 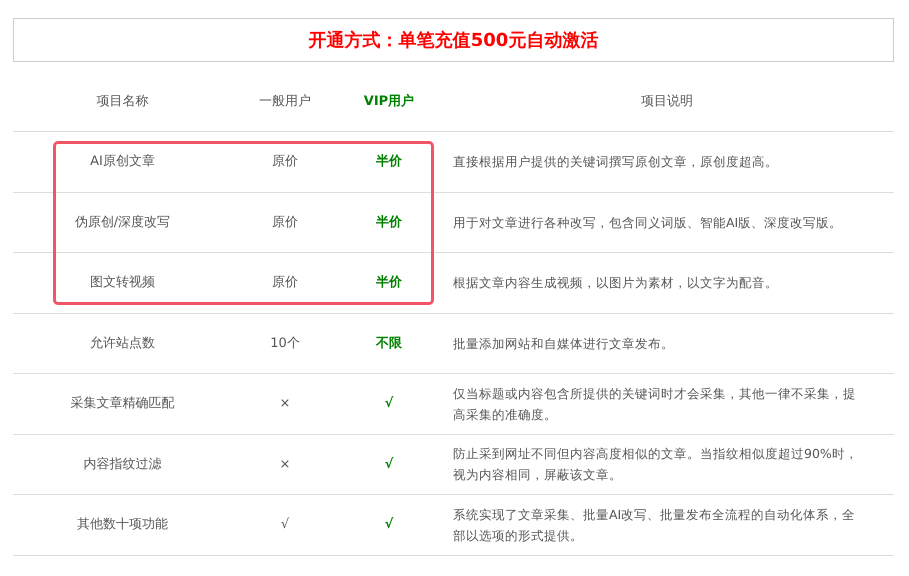 What do you see at coordinates (123, 464) in the screenshot?
I see `table-cell: 内容指纹过滤` at bounding box center [123, 464].